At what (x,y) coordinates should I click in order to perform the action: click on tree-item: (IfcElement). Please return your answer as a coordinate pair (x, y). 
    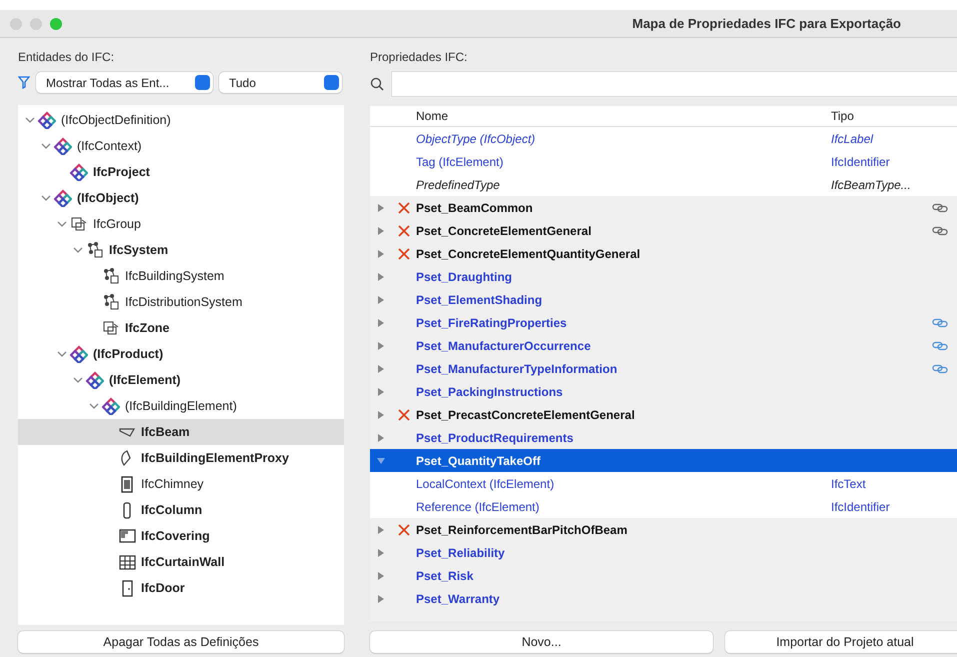
    Looking at the image, I should click on (145, 380).